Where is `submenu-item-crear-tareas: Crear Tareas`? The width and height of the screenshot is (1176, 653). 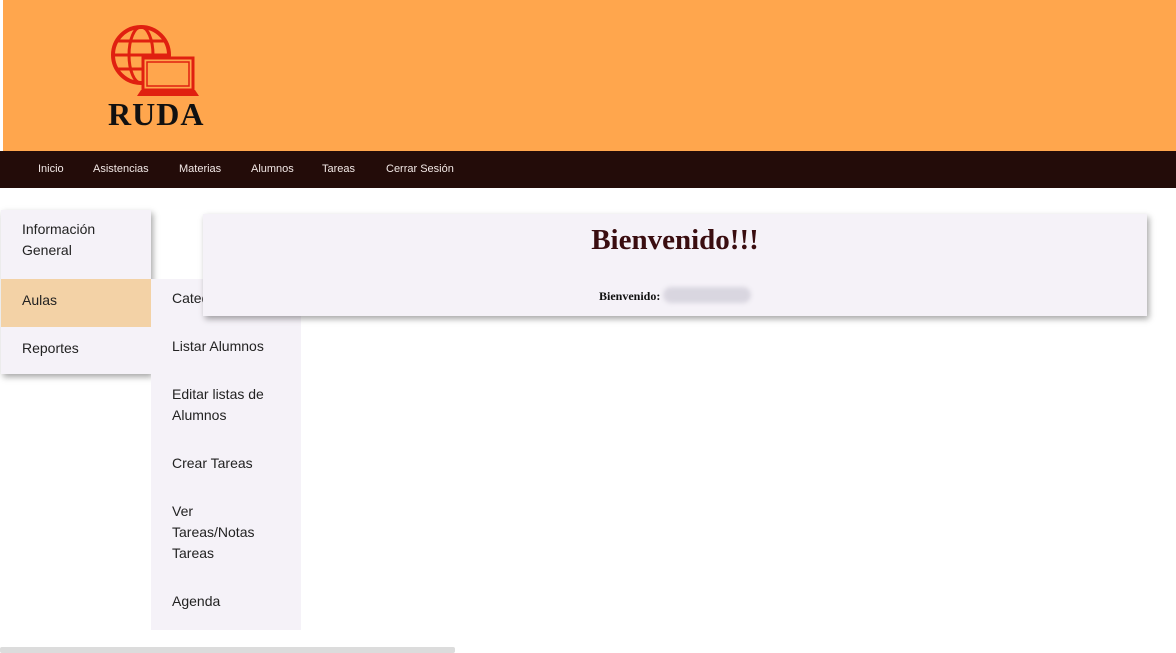
submenu-item-crear-tareas: Crear Tareas is located at coordinates (232, 463).